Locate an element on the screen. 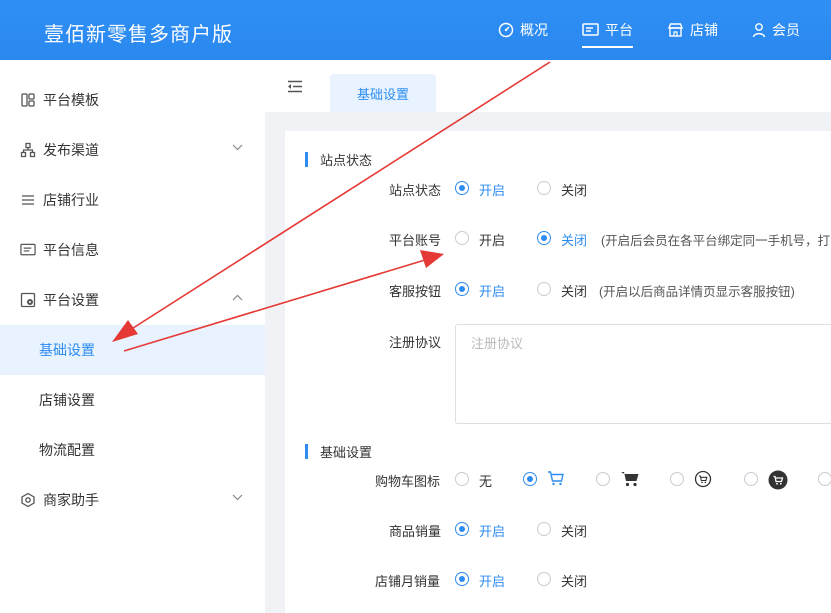 The height and width of the screenshot is (613, 831). sidebar-item-store-industry: 店铺行业 is located at coordinates (132, 200).